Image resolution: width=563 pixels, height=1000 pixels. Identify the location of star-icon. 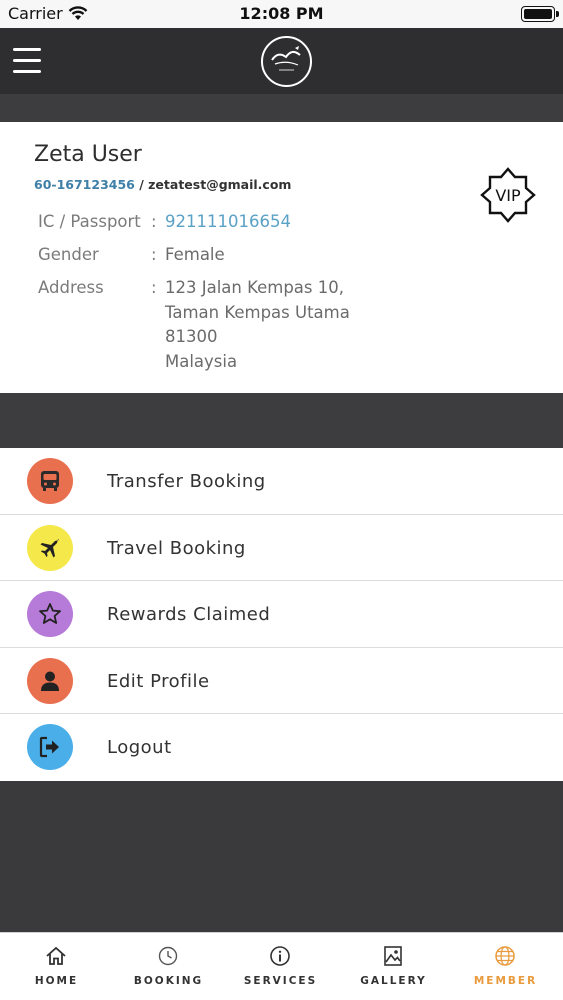
(50, 614).